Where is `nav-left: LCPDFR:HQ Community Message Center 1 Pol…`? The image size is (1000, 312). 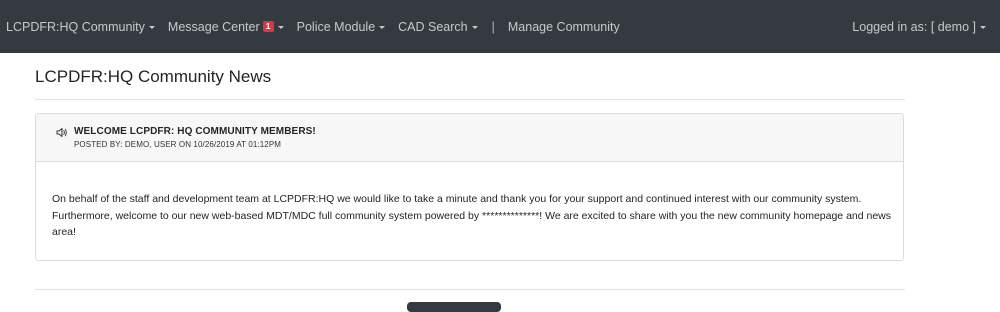
nav-left: LCPDFR:HQ Community Message Center 1 Pol… is located at coordinates (310, 26).